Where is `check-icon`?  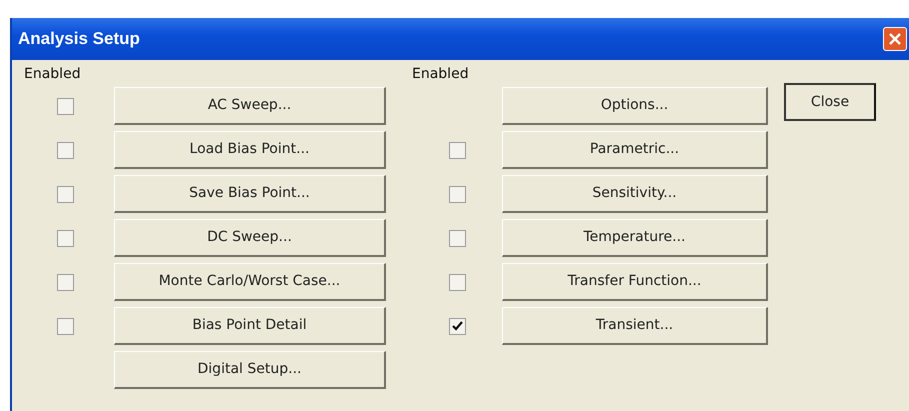 check-icon is located at coordinates (457, 326).